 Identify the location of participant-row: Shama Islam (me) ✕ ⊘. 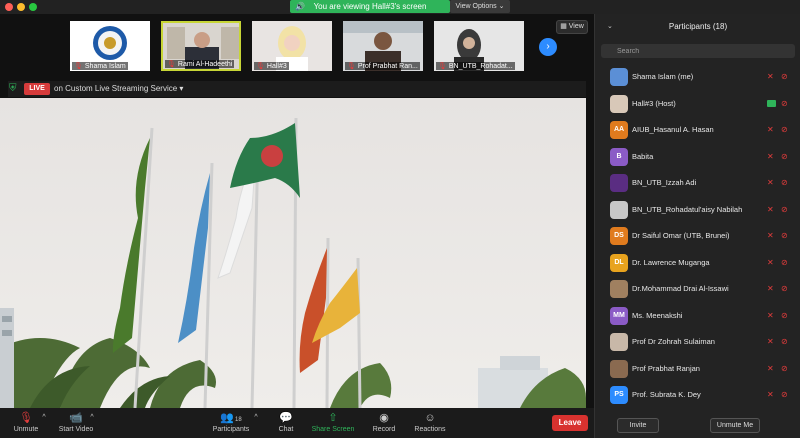
(697, 77).